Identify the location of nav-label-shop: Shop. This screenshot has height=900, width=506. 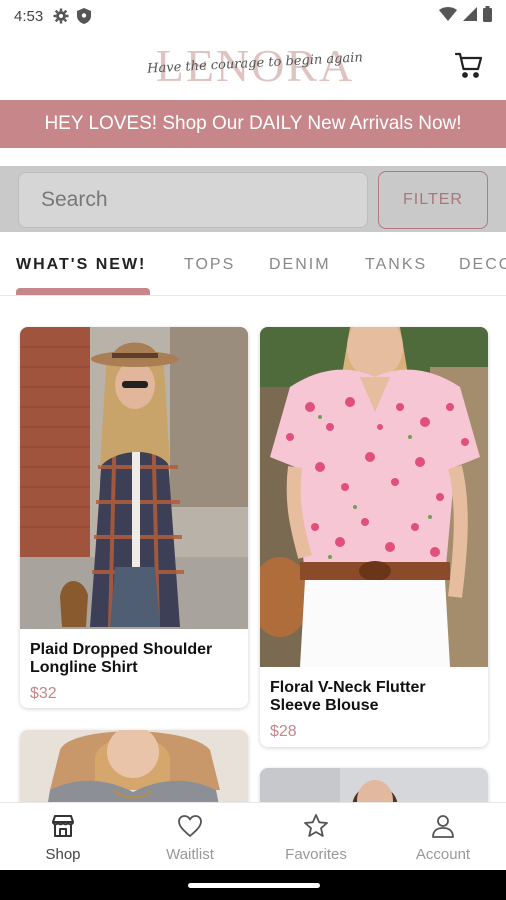
(63, 854).